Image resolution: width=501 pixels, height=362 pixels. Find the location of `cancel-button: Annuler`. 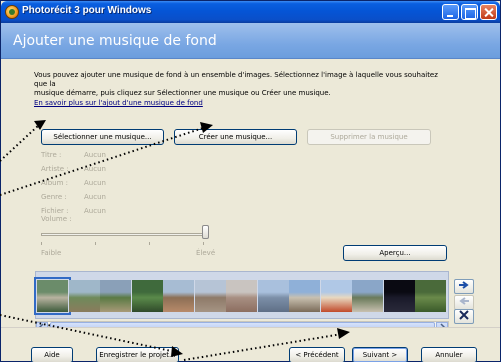

cancel-button: Annuler is located at coordinates (449, 354).